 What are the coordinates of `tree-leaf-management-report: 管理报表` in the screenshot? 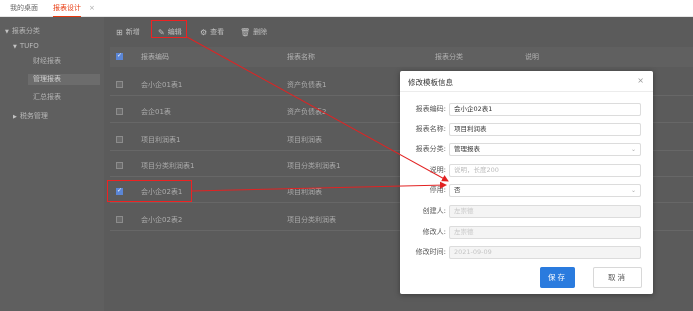 It's located at (64, 79).